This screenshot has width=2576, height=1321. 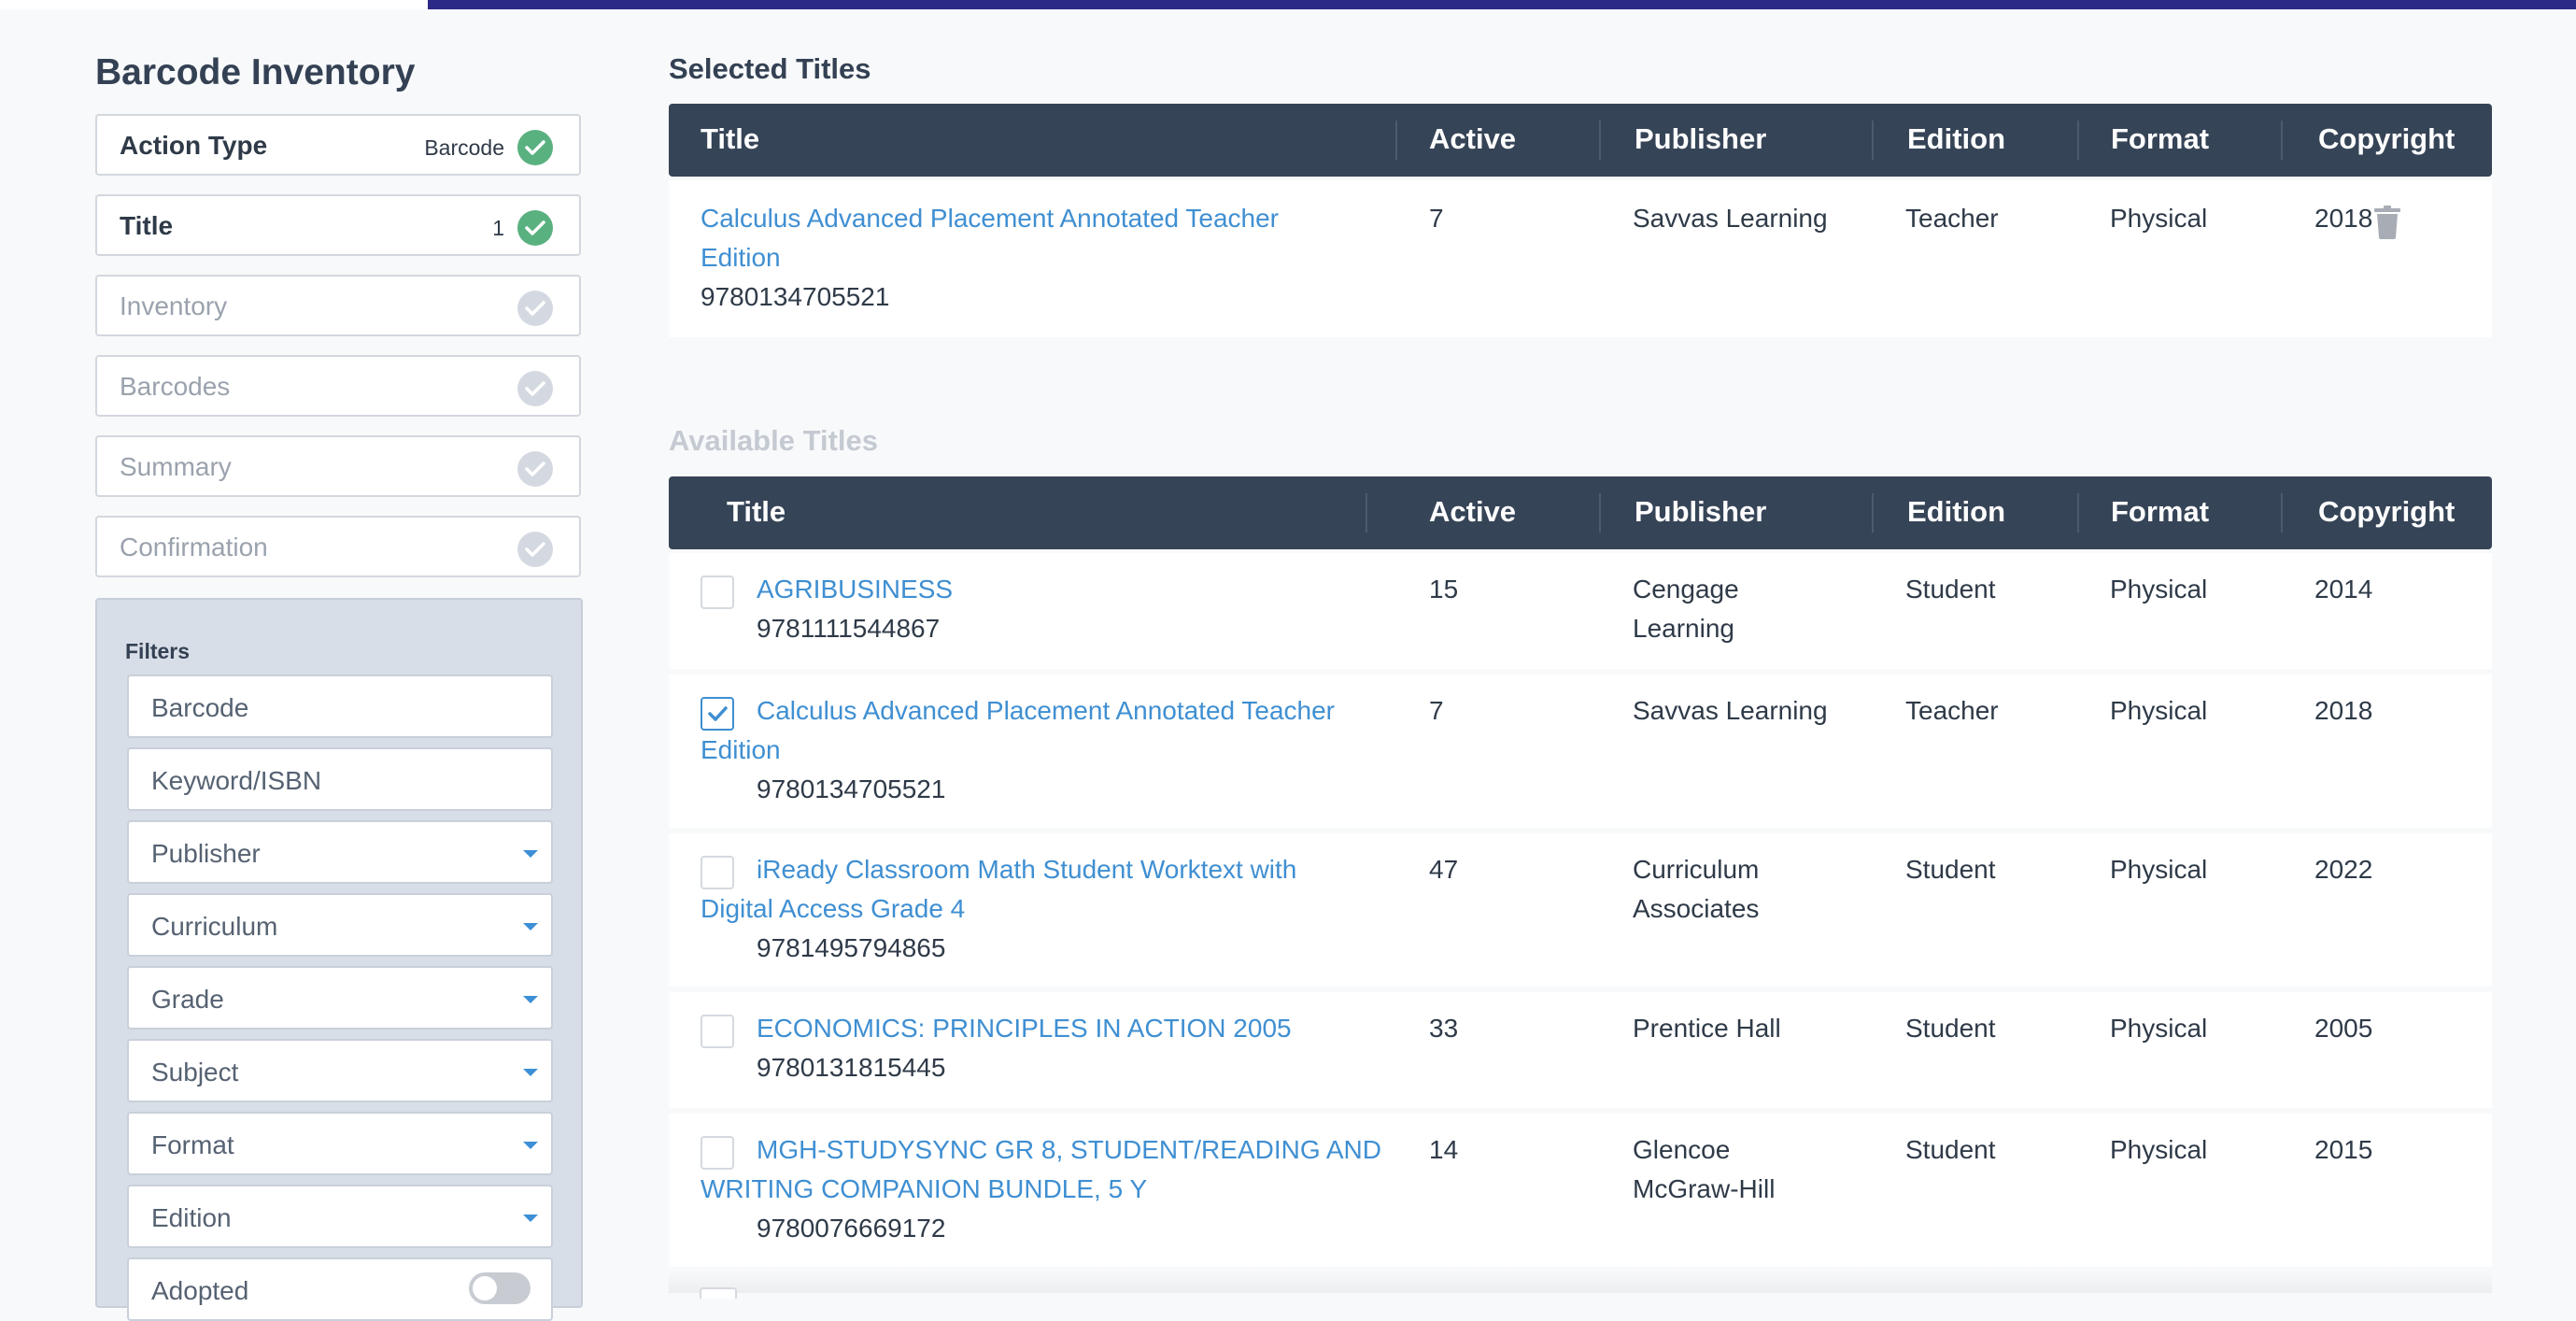 I want to click on step-title: Title 1, so click(x=338, y=225).